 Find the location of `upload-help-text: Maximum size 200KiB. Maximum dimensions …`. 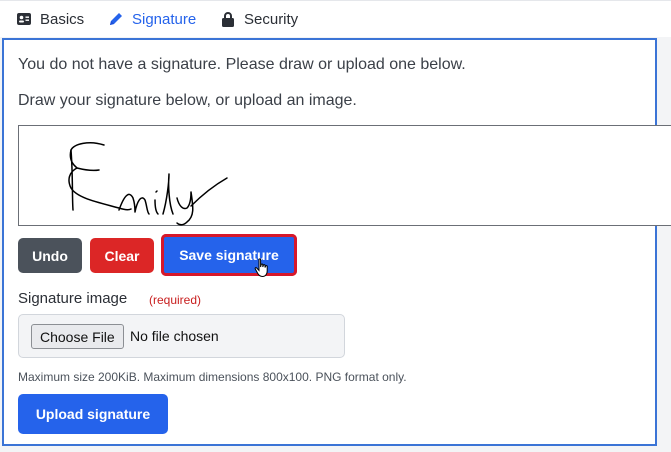

upload-help-text: Maximum size 200KiB. Maximum dimensions … is located at coordinates (212, 377).